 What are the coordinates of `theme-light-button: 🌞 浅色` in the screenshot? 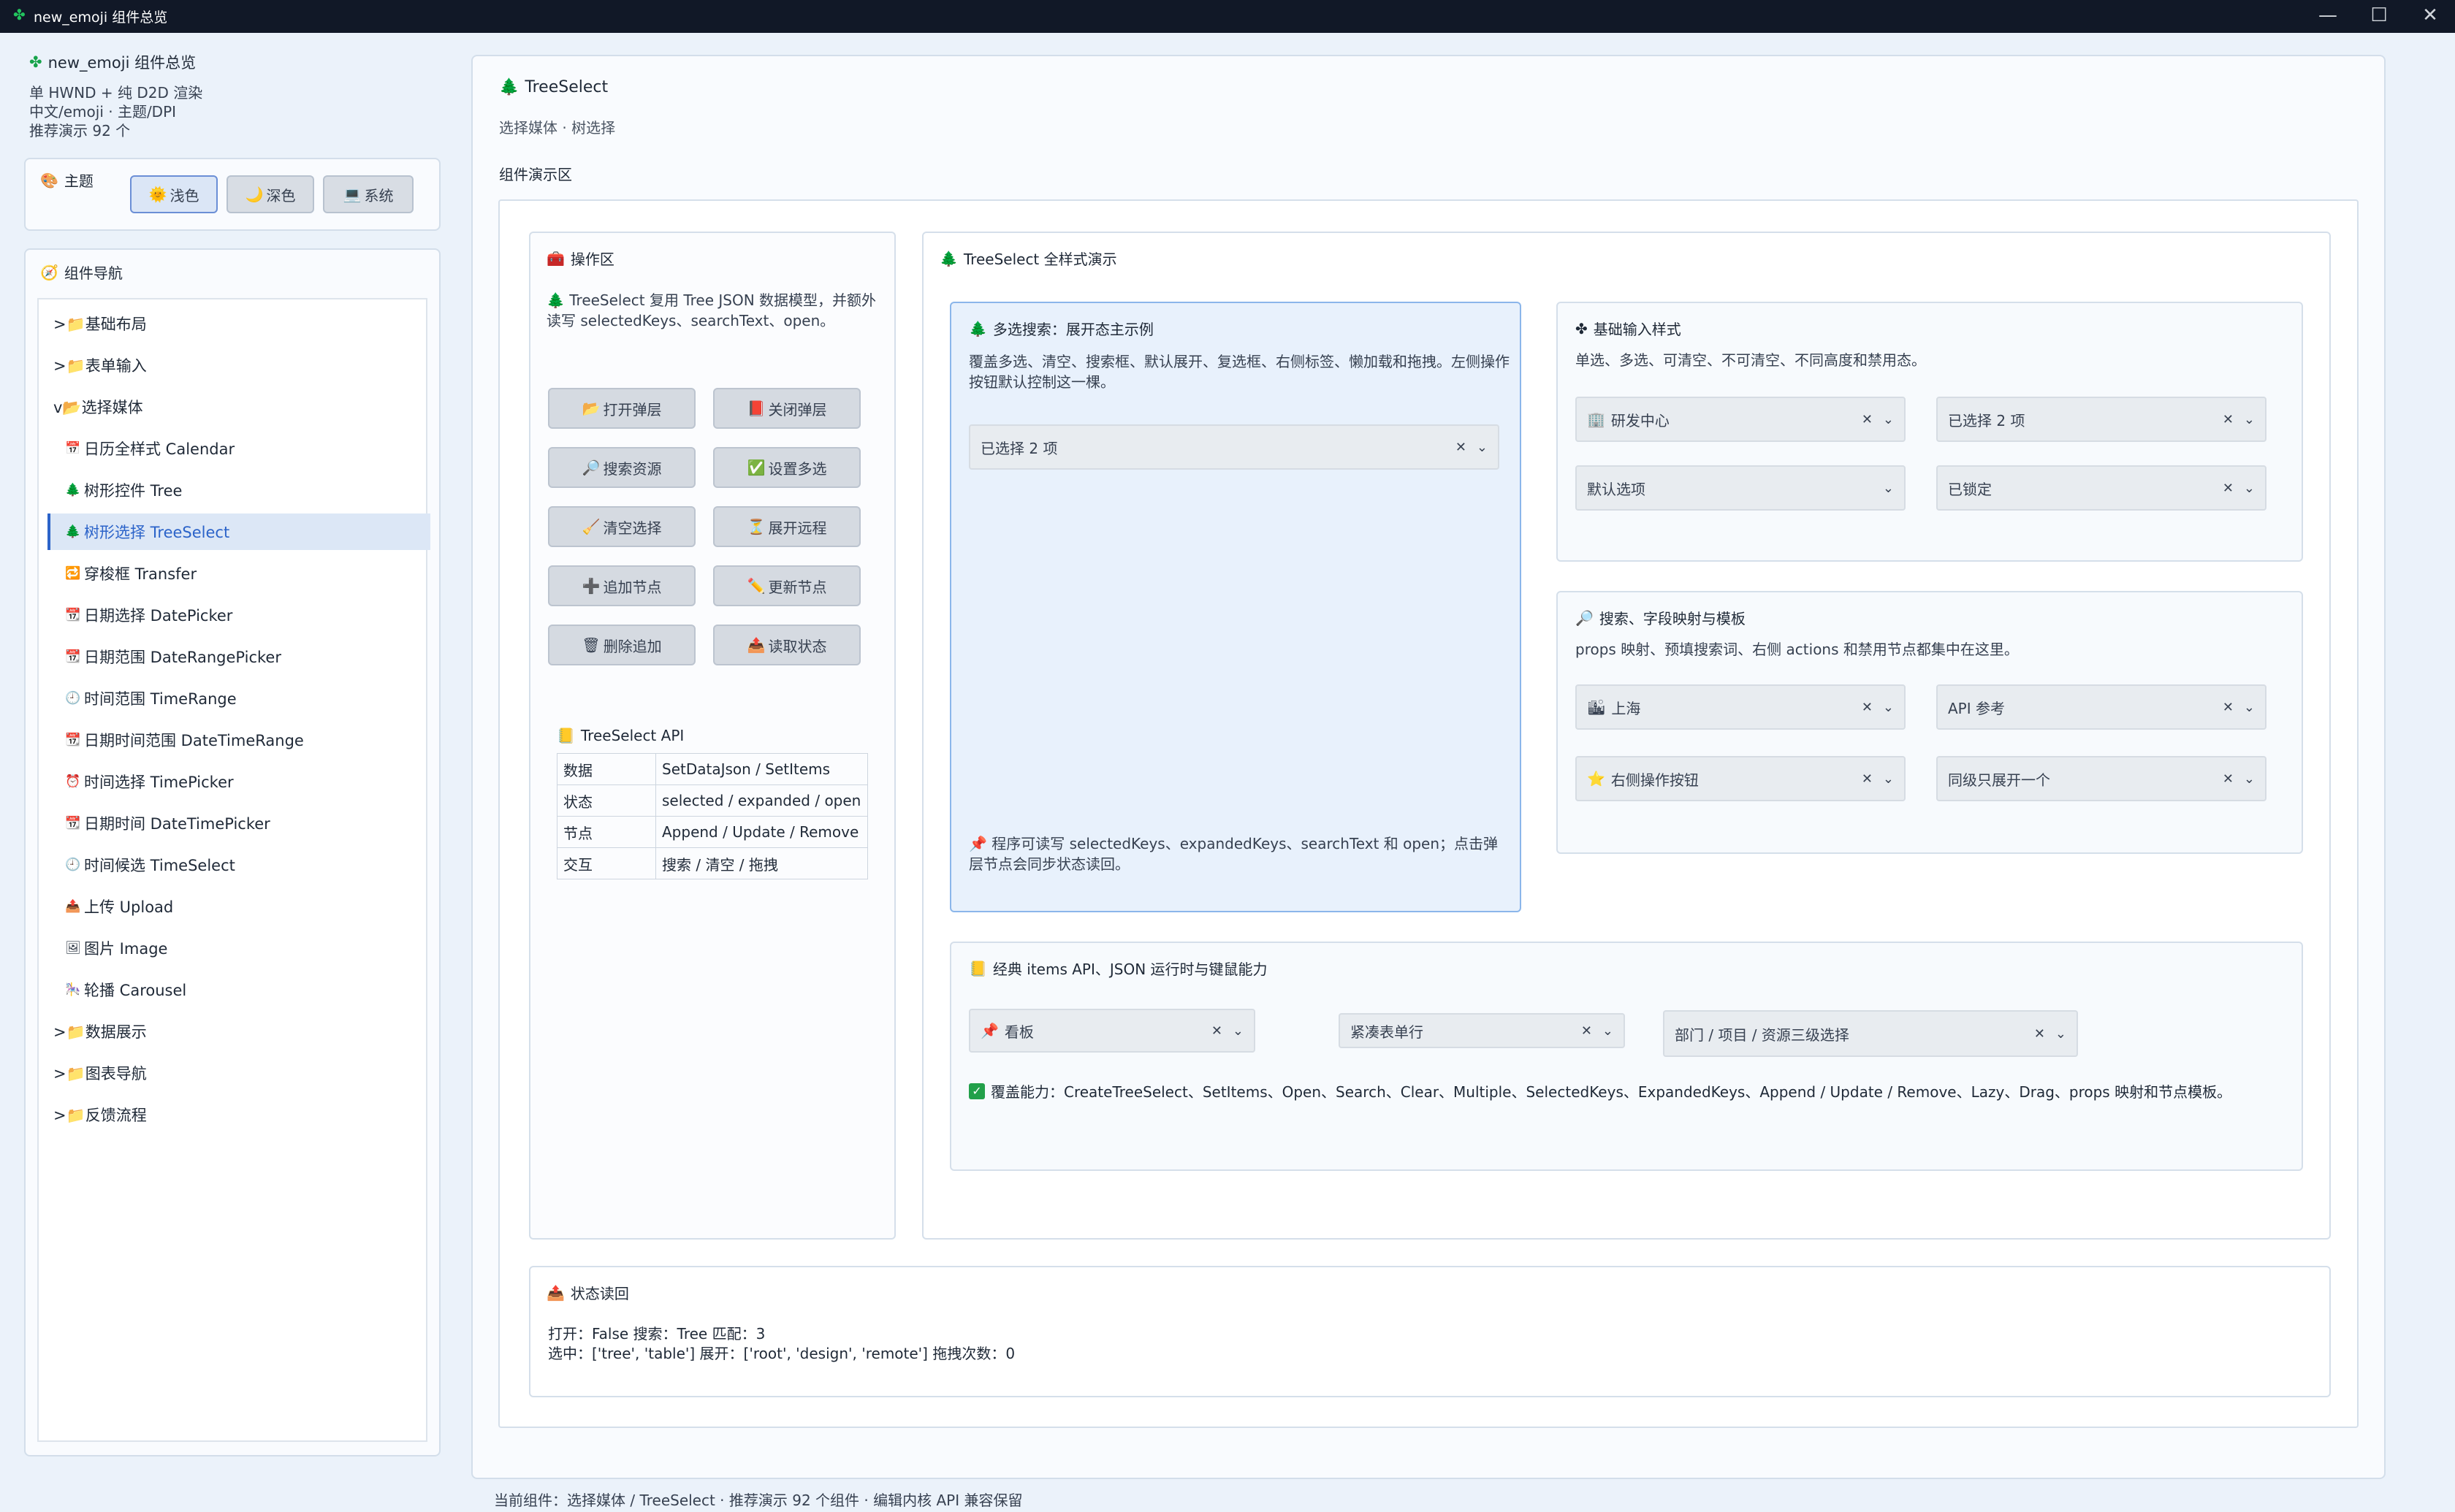 It's located at (174, 194).